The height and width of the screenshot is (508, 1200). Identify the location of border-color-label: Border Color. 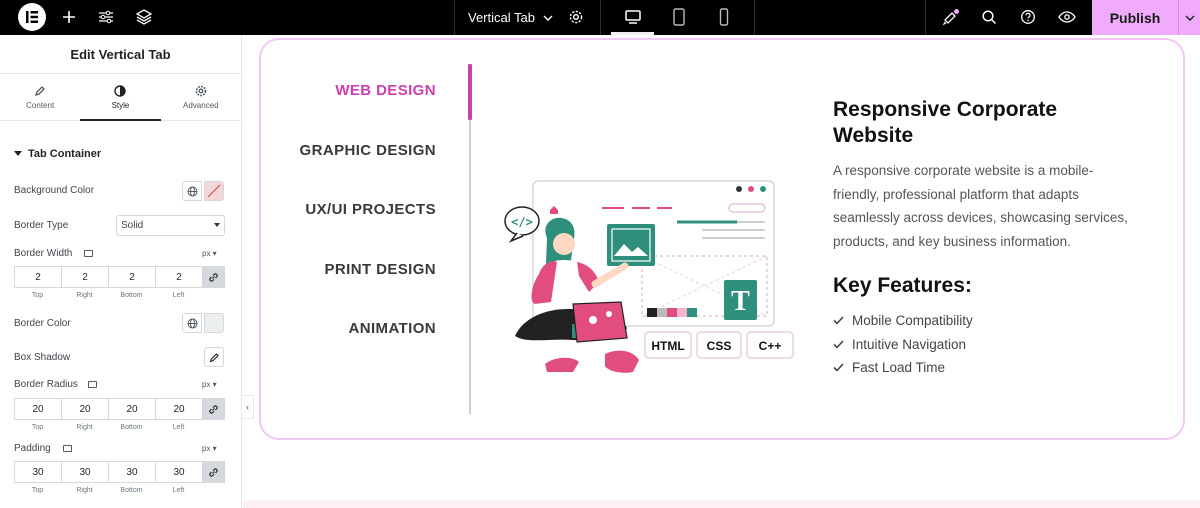
(42, 323).